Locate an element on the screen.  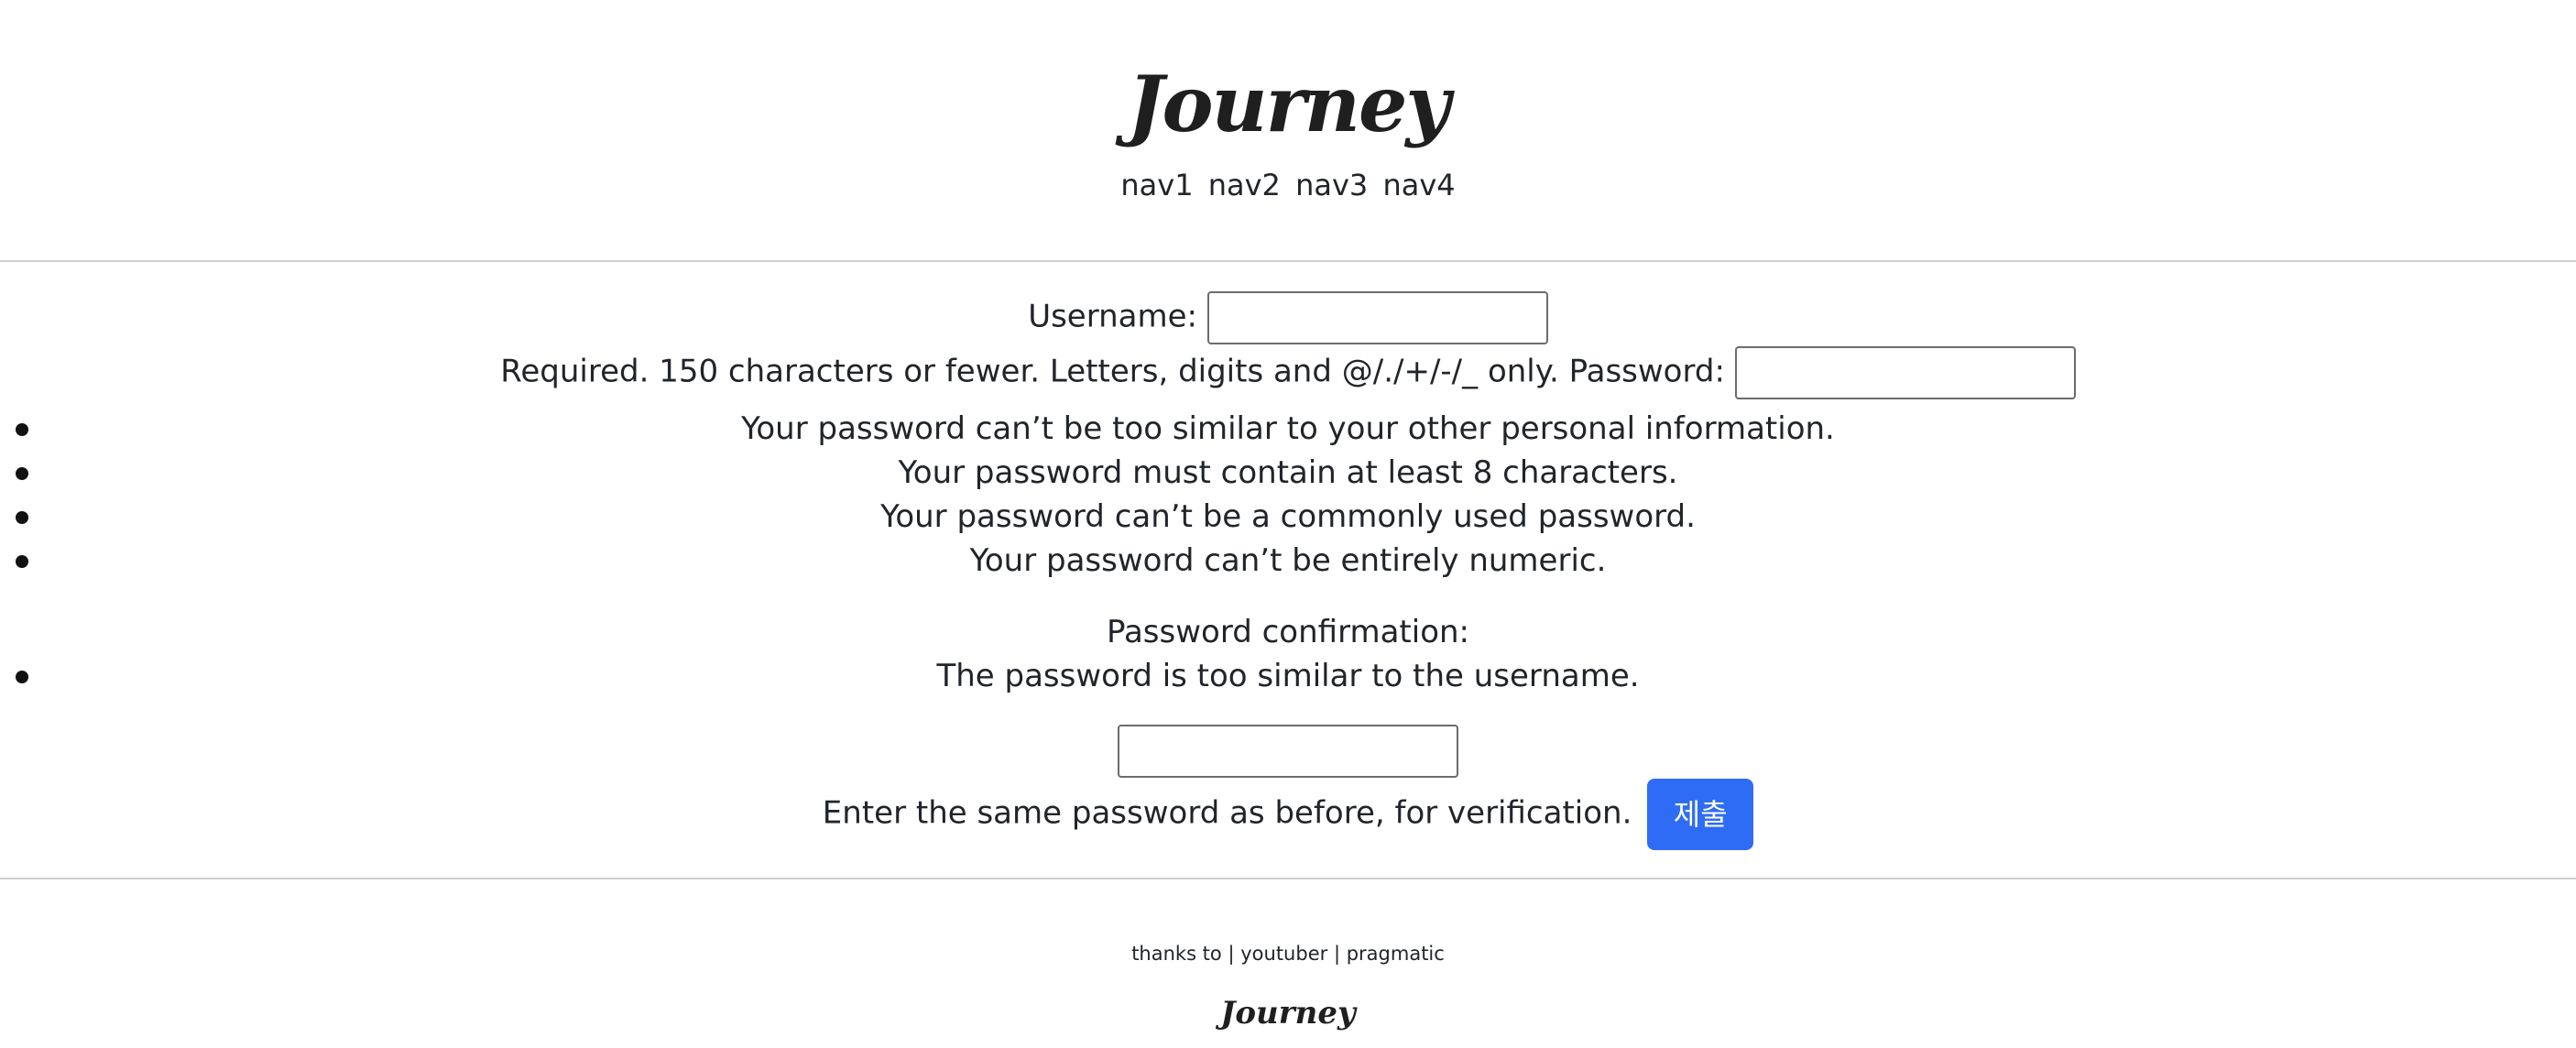
confirm-label-row: Password confirmation: is located at coordinates (1288, 632).